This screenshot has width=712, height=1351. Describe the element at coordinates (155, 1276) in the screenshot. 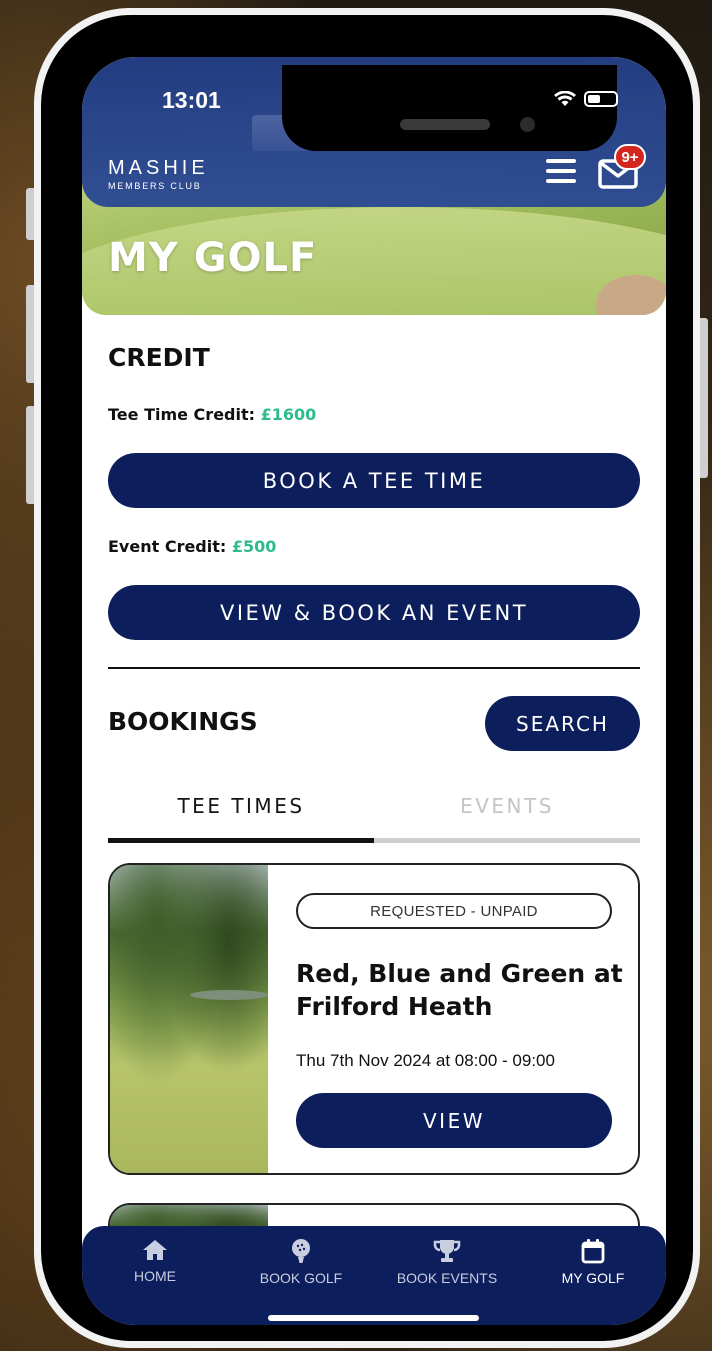

I see `nav-home-label: HOME` at that location.